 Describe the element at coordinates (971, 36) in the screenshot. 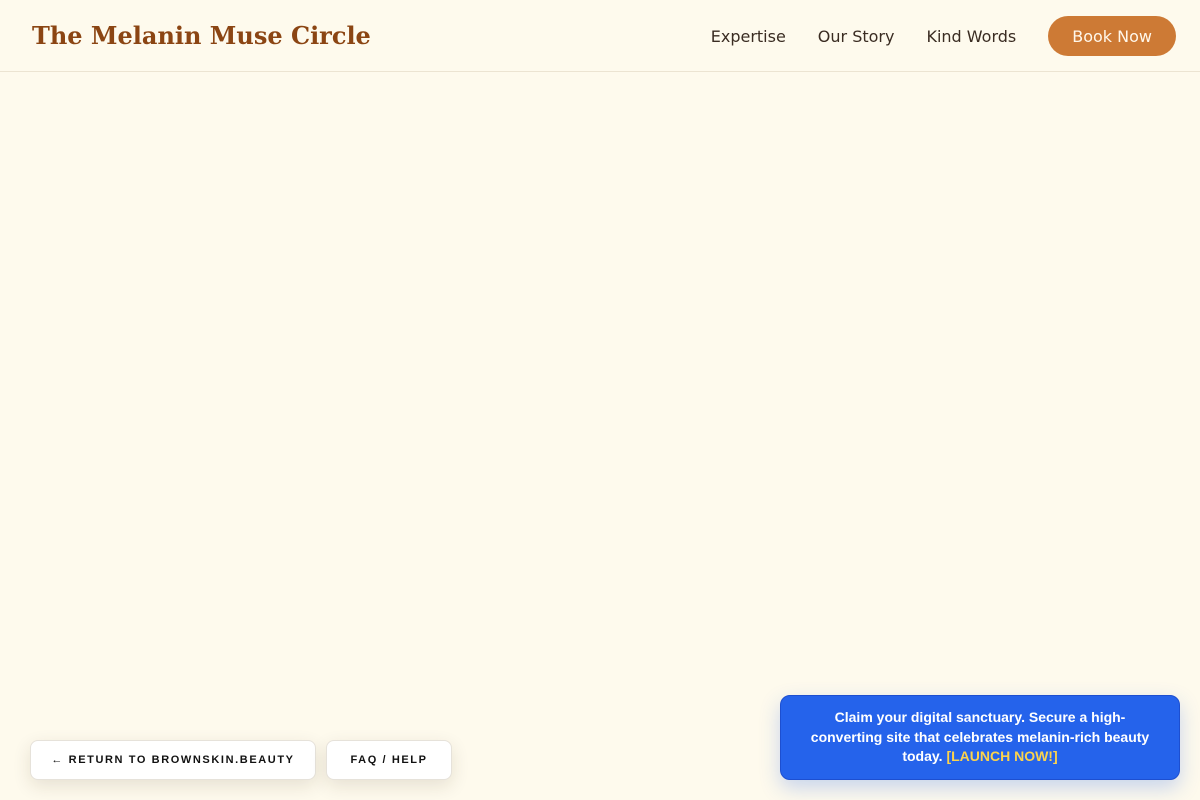

I see `nav-link-kind-words: Kind Words` at that location.